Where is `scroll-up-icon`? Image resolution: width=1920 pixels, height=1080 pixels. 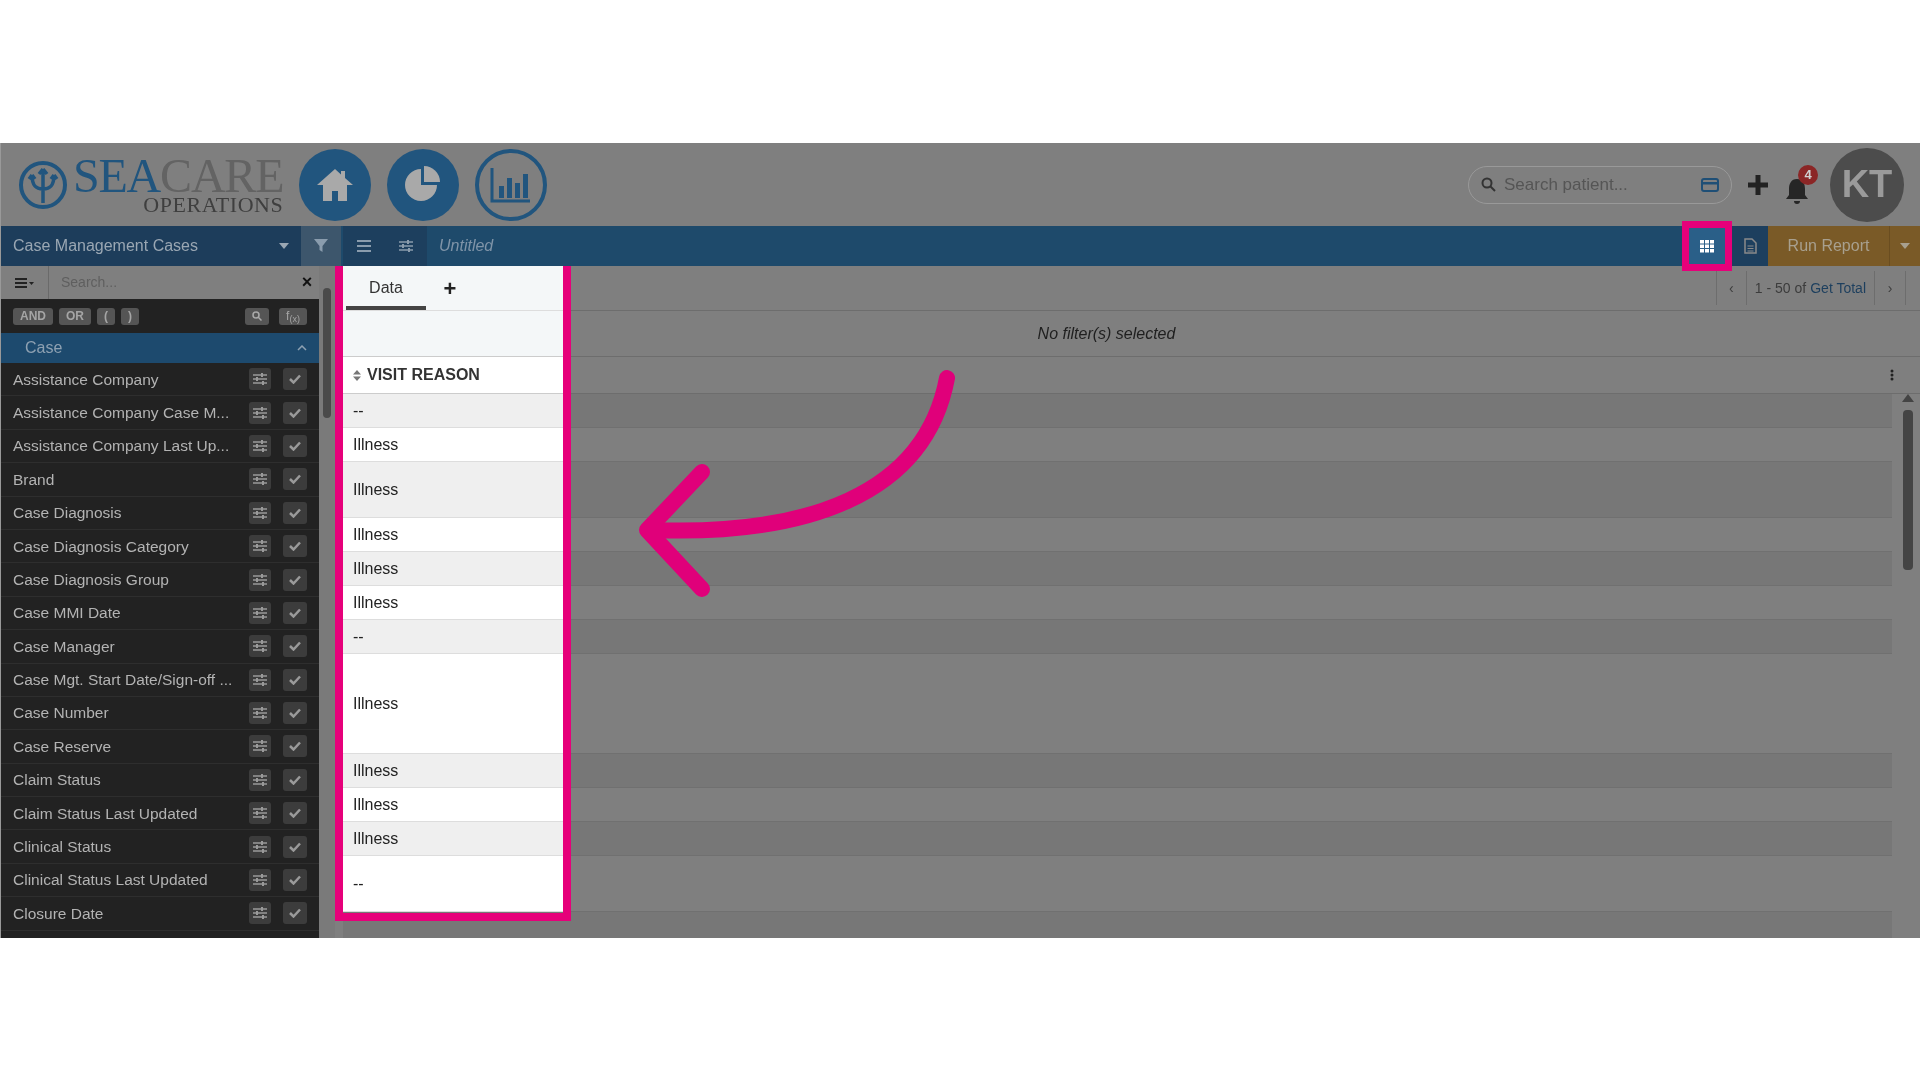 scroll-up-icon is located at coordinates (1908, 398).